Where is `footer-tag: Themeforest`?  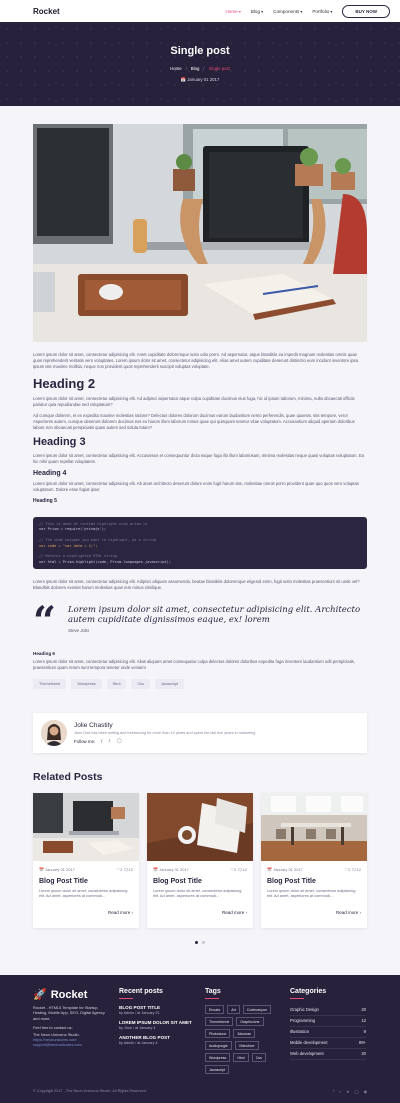
footer-tag: Themeforest is located at coordinates (219, 1021).